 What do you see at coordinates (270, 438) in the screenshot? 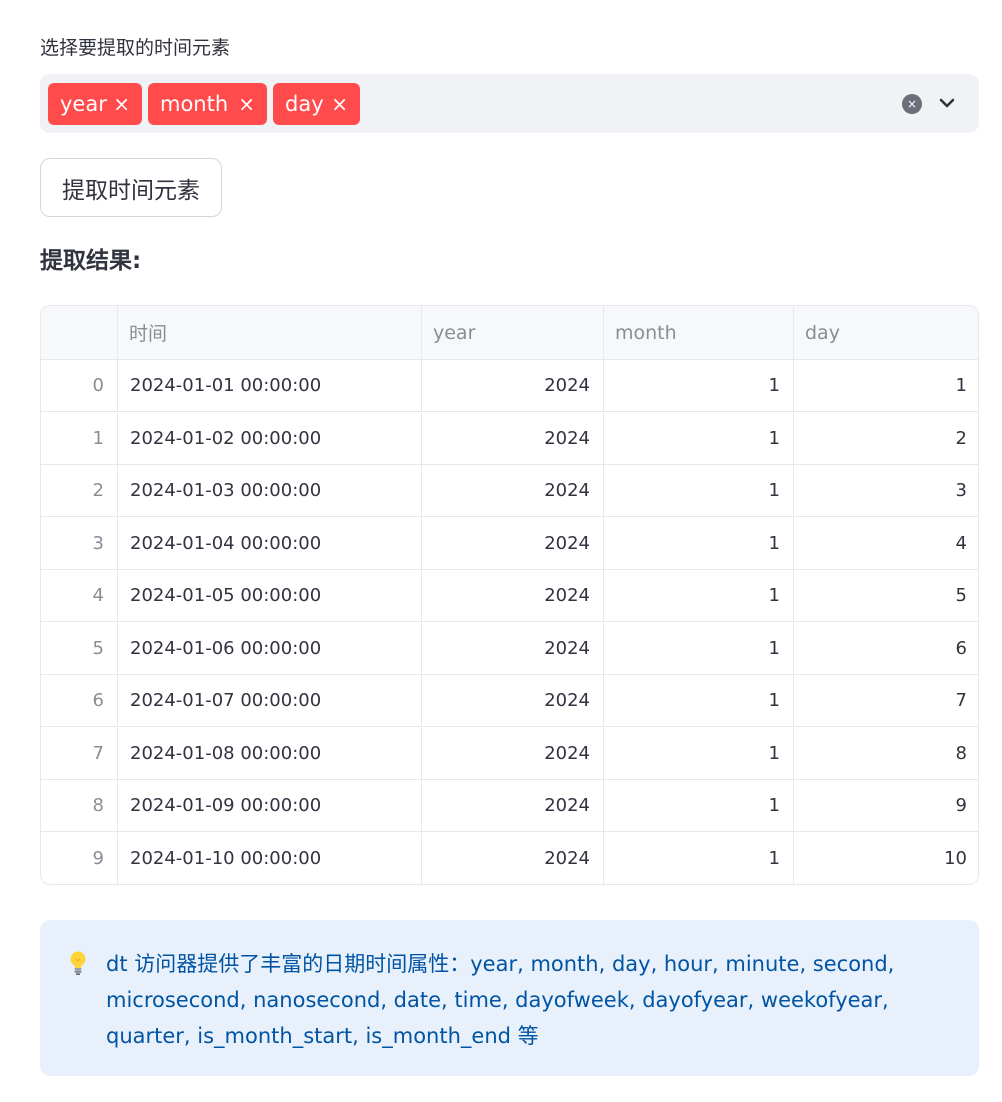
I see `time-cell: 2024-01-02 00:00:00` at bounding box center [270, 438].